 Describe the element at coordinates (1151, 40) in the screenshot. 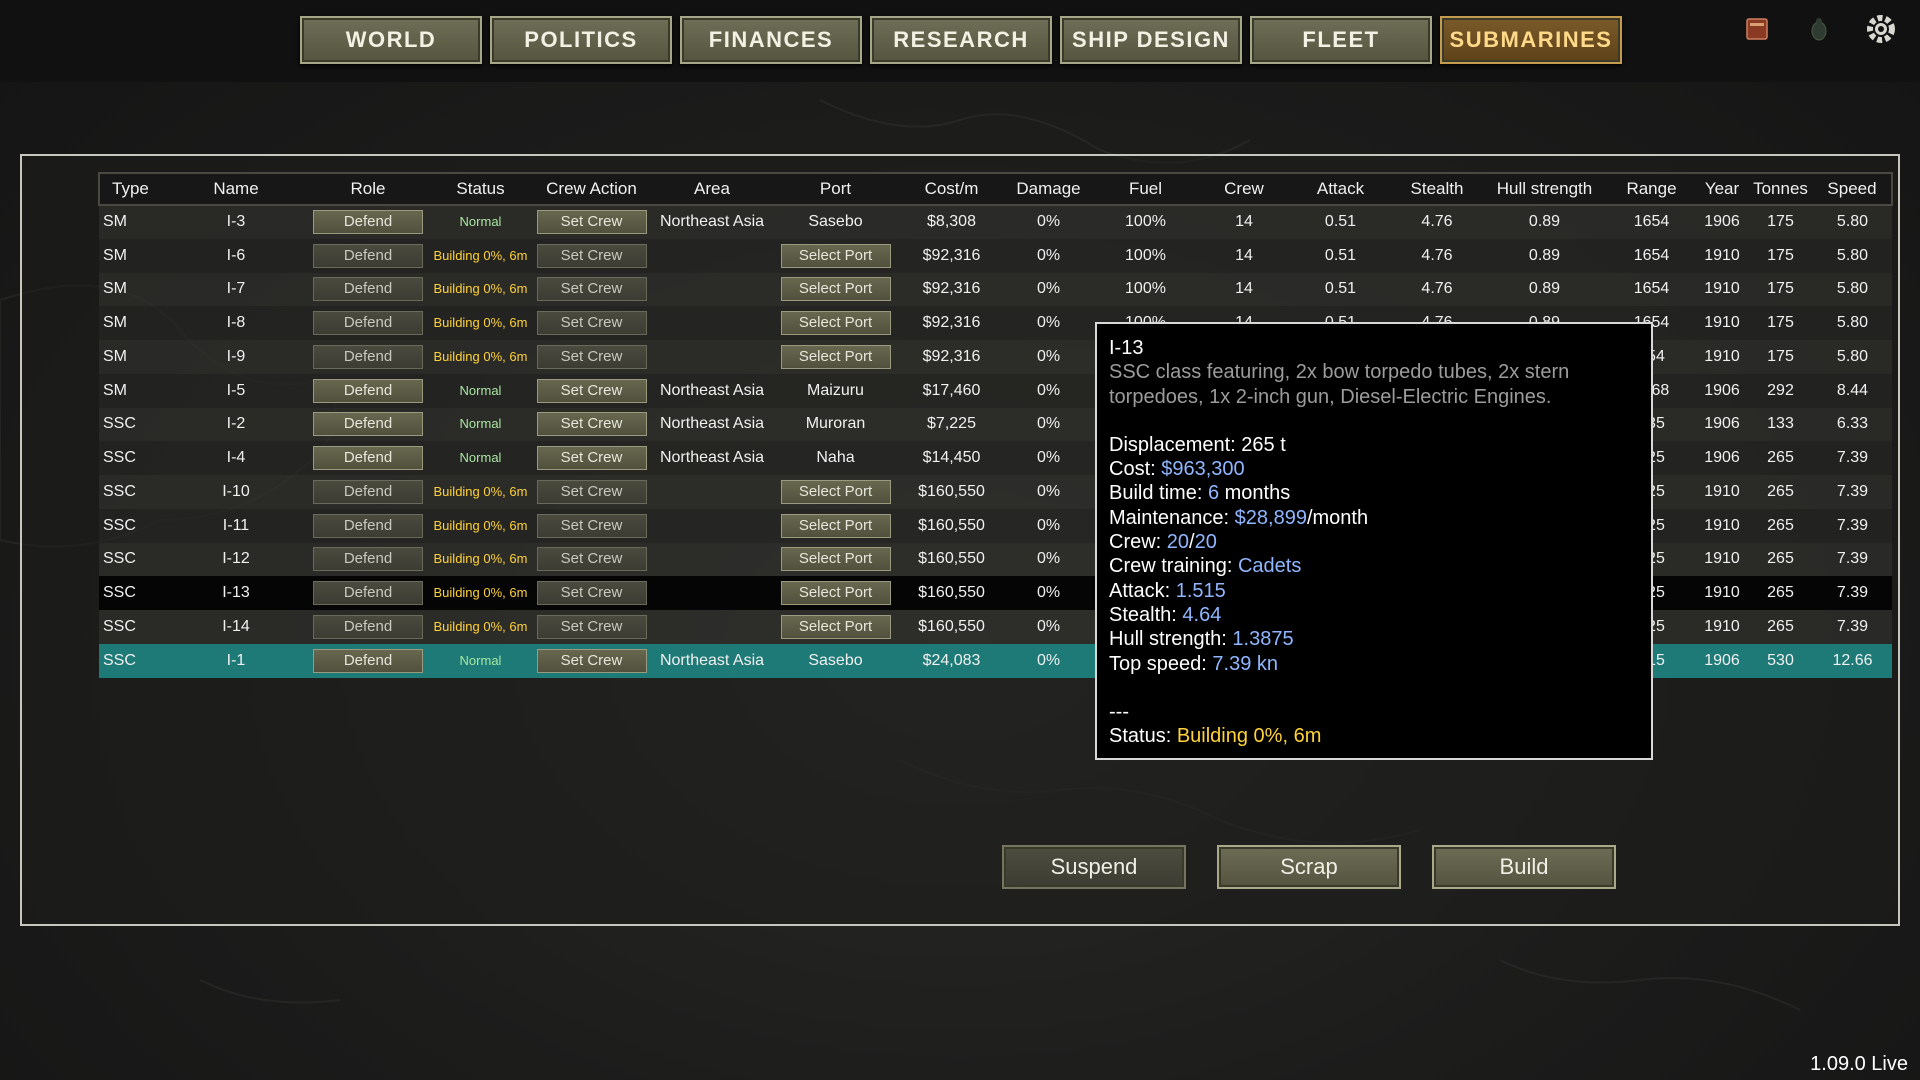

I see `tab-ship-design: SHIP DESIGN` at that location.